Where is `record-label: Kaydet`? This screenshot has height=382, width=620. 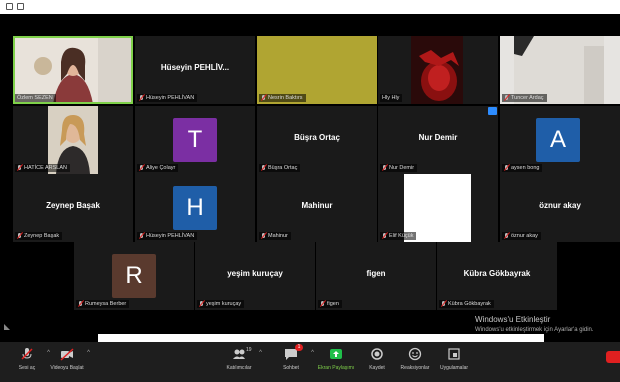 record-label: Kaydet is located at coordinates (377, 368).